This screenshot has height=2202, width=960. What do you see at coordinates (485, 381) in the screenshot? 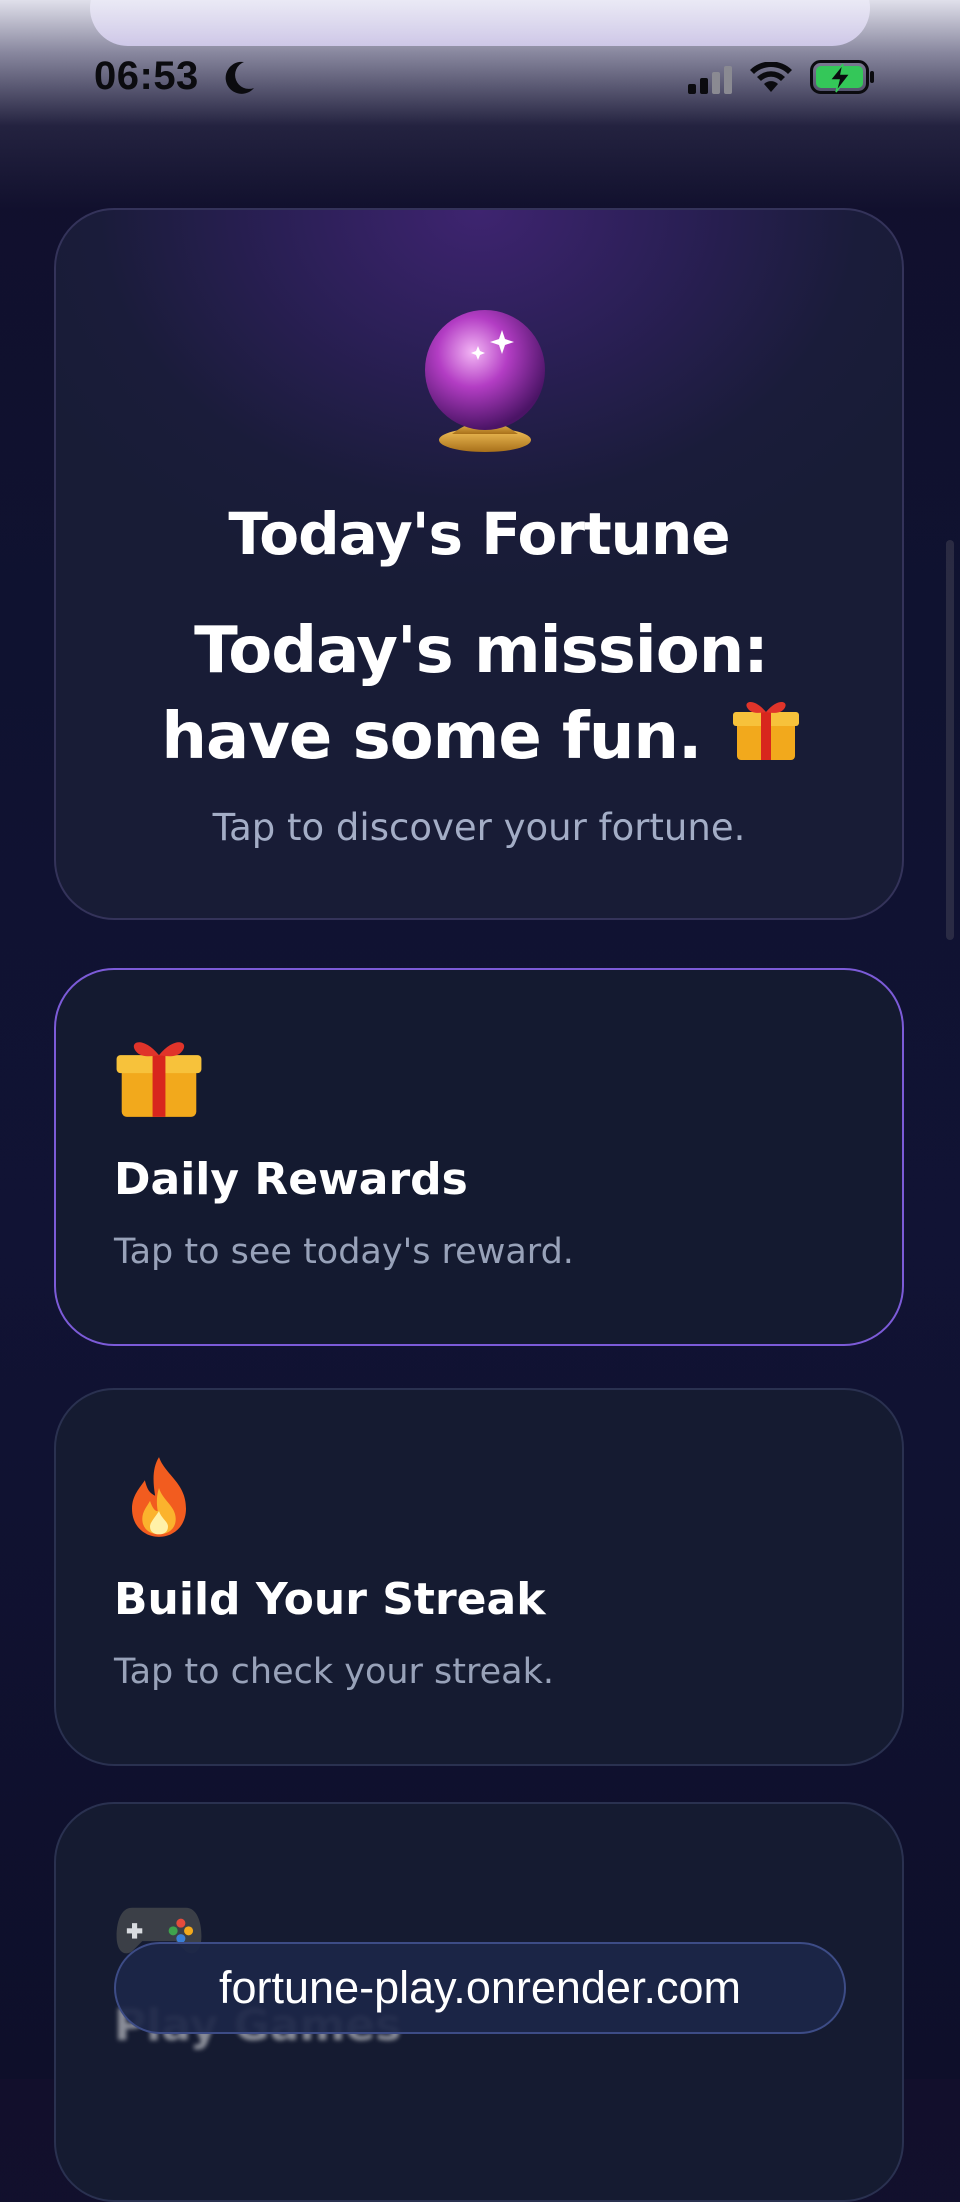
I see `crystal-ball-icon` at bounding box center [485, 381].